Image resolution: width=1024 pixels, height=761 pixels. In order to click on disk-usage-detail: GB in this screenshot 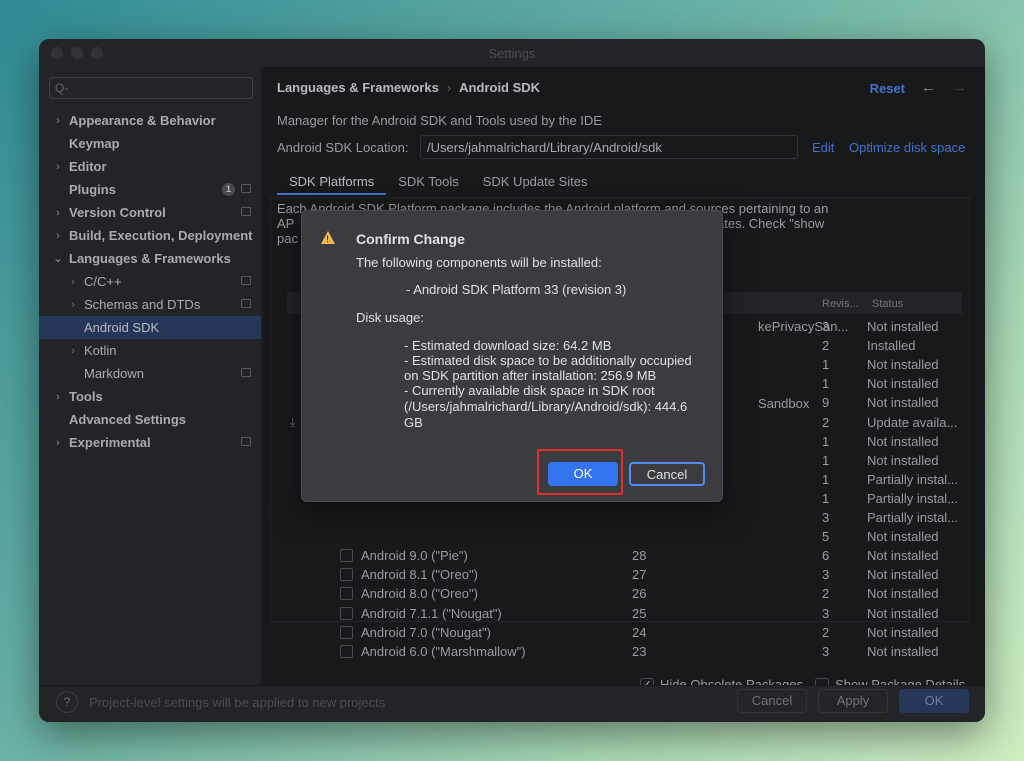, I will do `click(413, 422)`.